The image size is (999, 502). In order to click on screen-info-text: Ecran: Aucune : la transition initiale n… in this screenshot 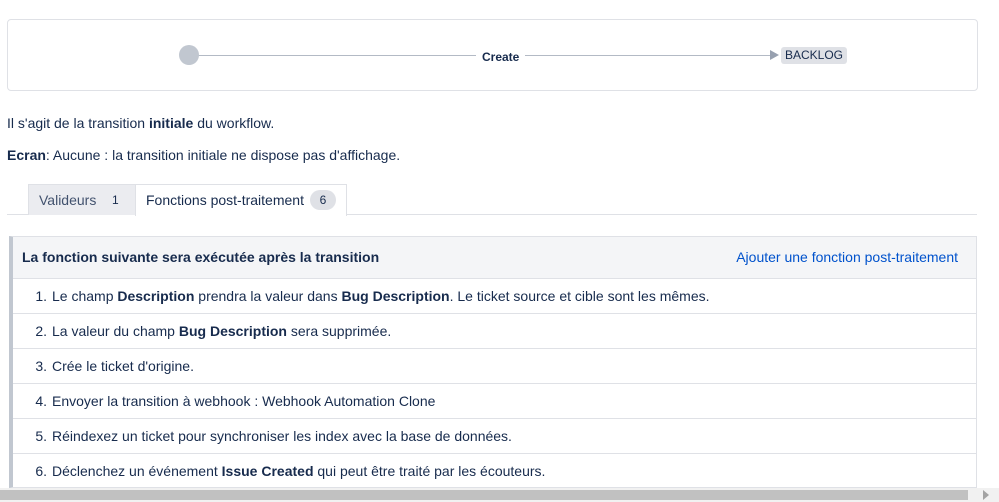, I will do `click(204, 155)`.